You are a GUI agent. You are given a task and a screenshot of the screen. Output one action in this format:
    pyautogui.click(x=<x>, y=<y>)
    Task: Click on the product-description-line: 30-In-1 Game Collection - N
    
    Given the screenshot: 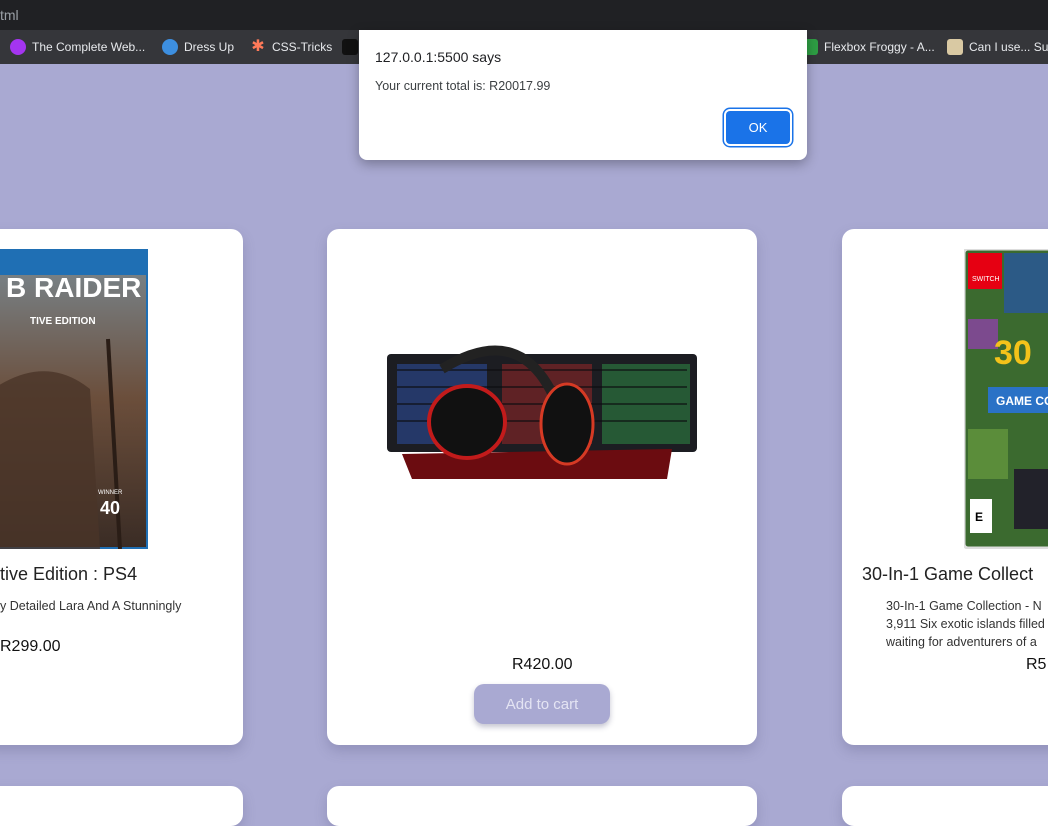 What is the action you would take?
    pyautogui.click(x=964, y=606)
    